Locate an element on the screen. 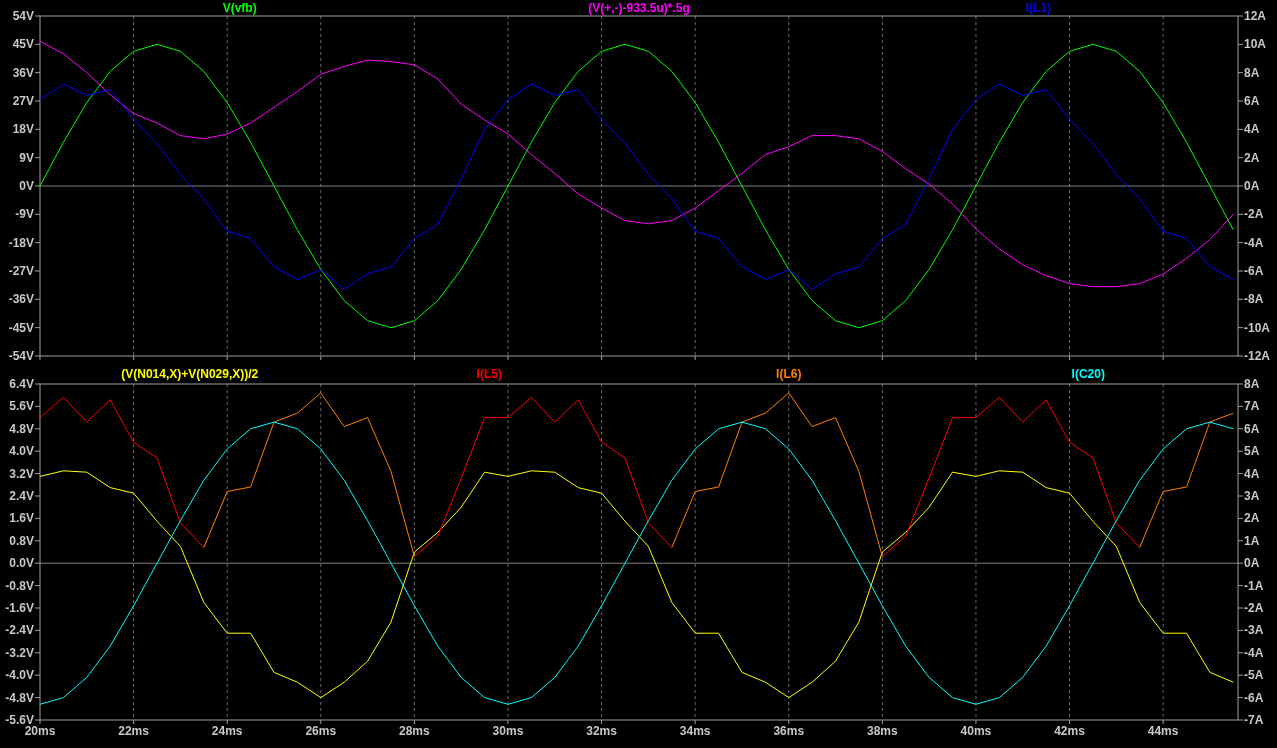 The height and width of the screenshot is (748, 1277). trace-label: (V(+,-)-933.5u)*.5g is located at coordinates (639, 8).